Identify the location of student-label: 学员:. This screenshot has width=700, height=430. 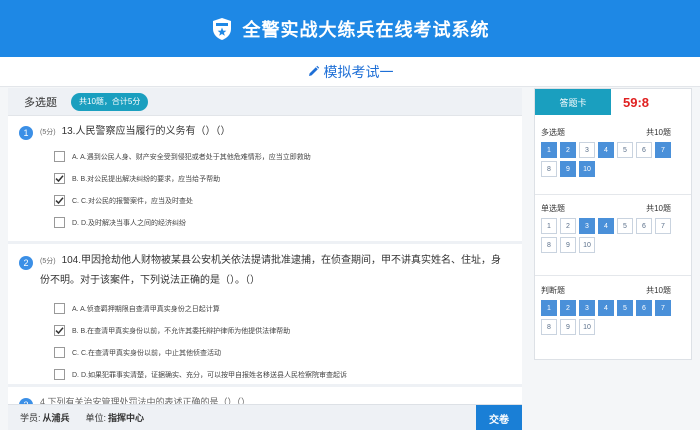
(30, 418).